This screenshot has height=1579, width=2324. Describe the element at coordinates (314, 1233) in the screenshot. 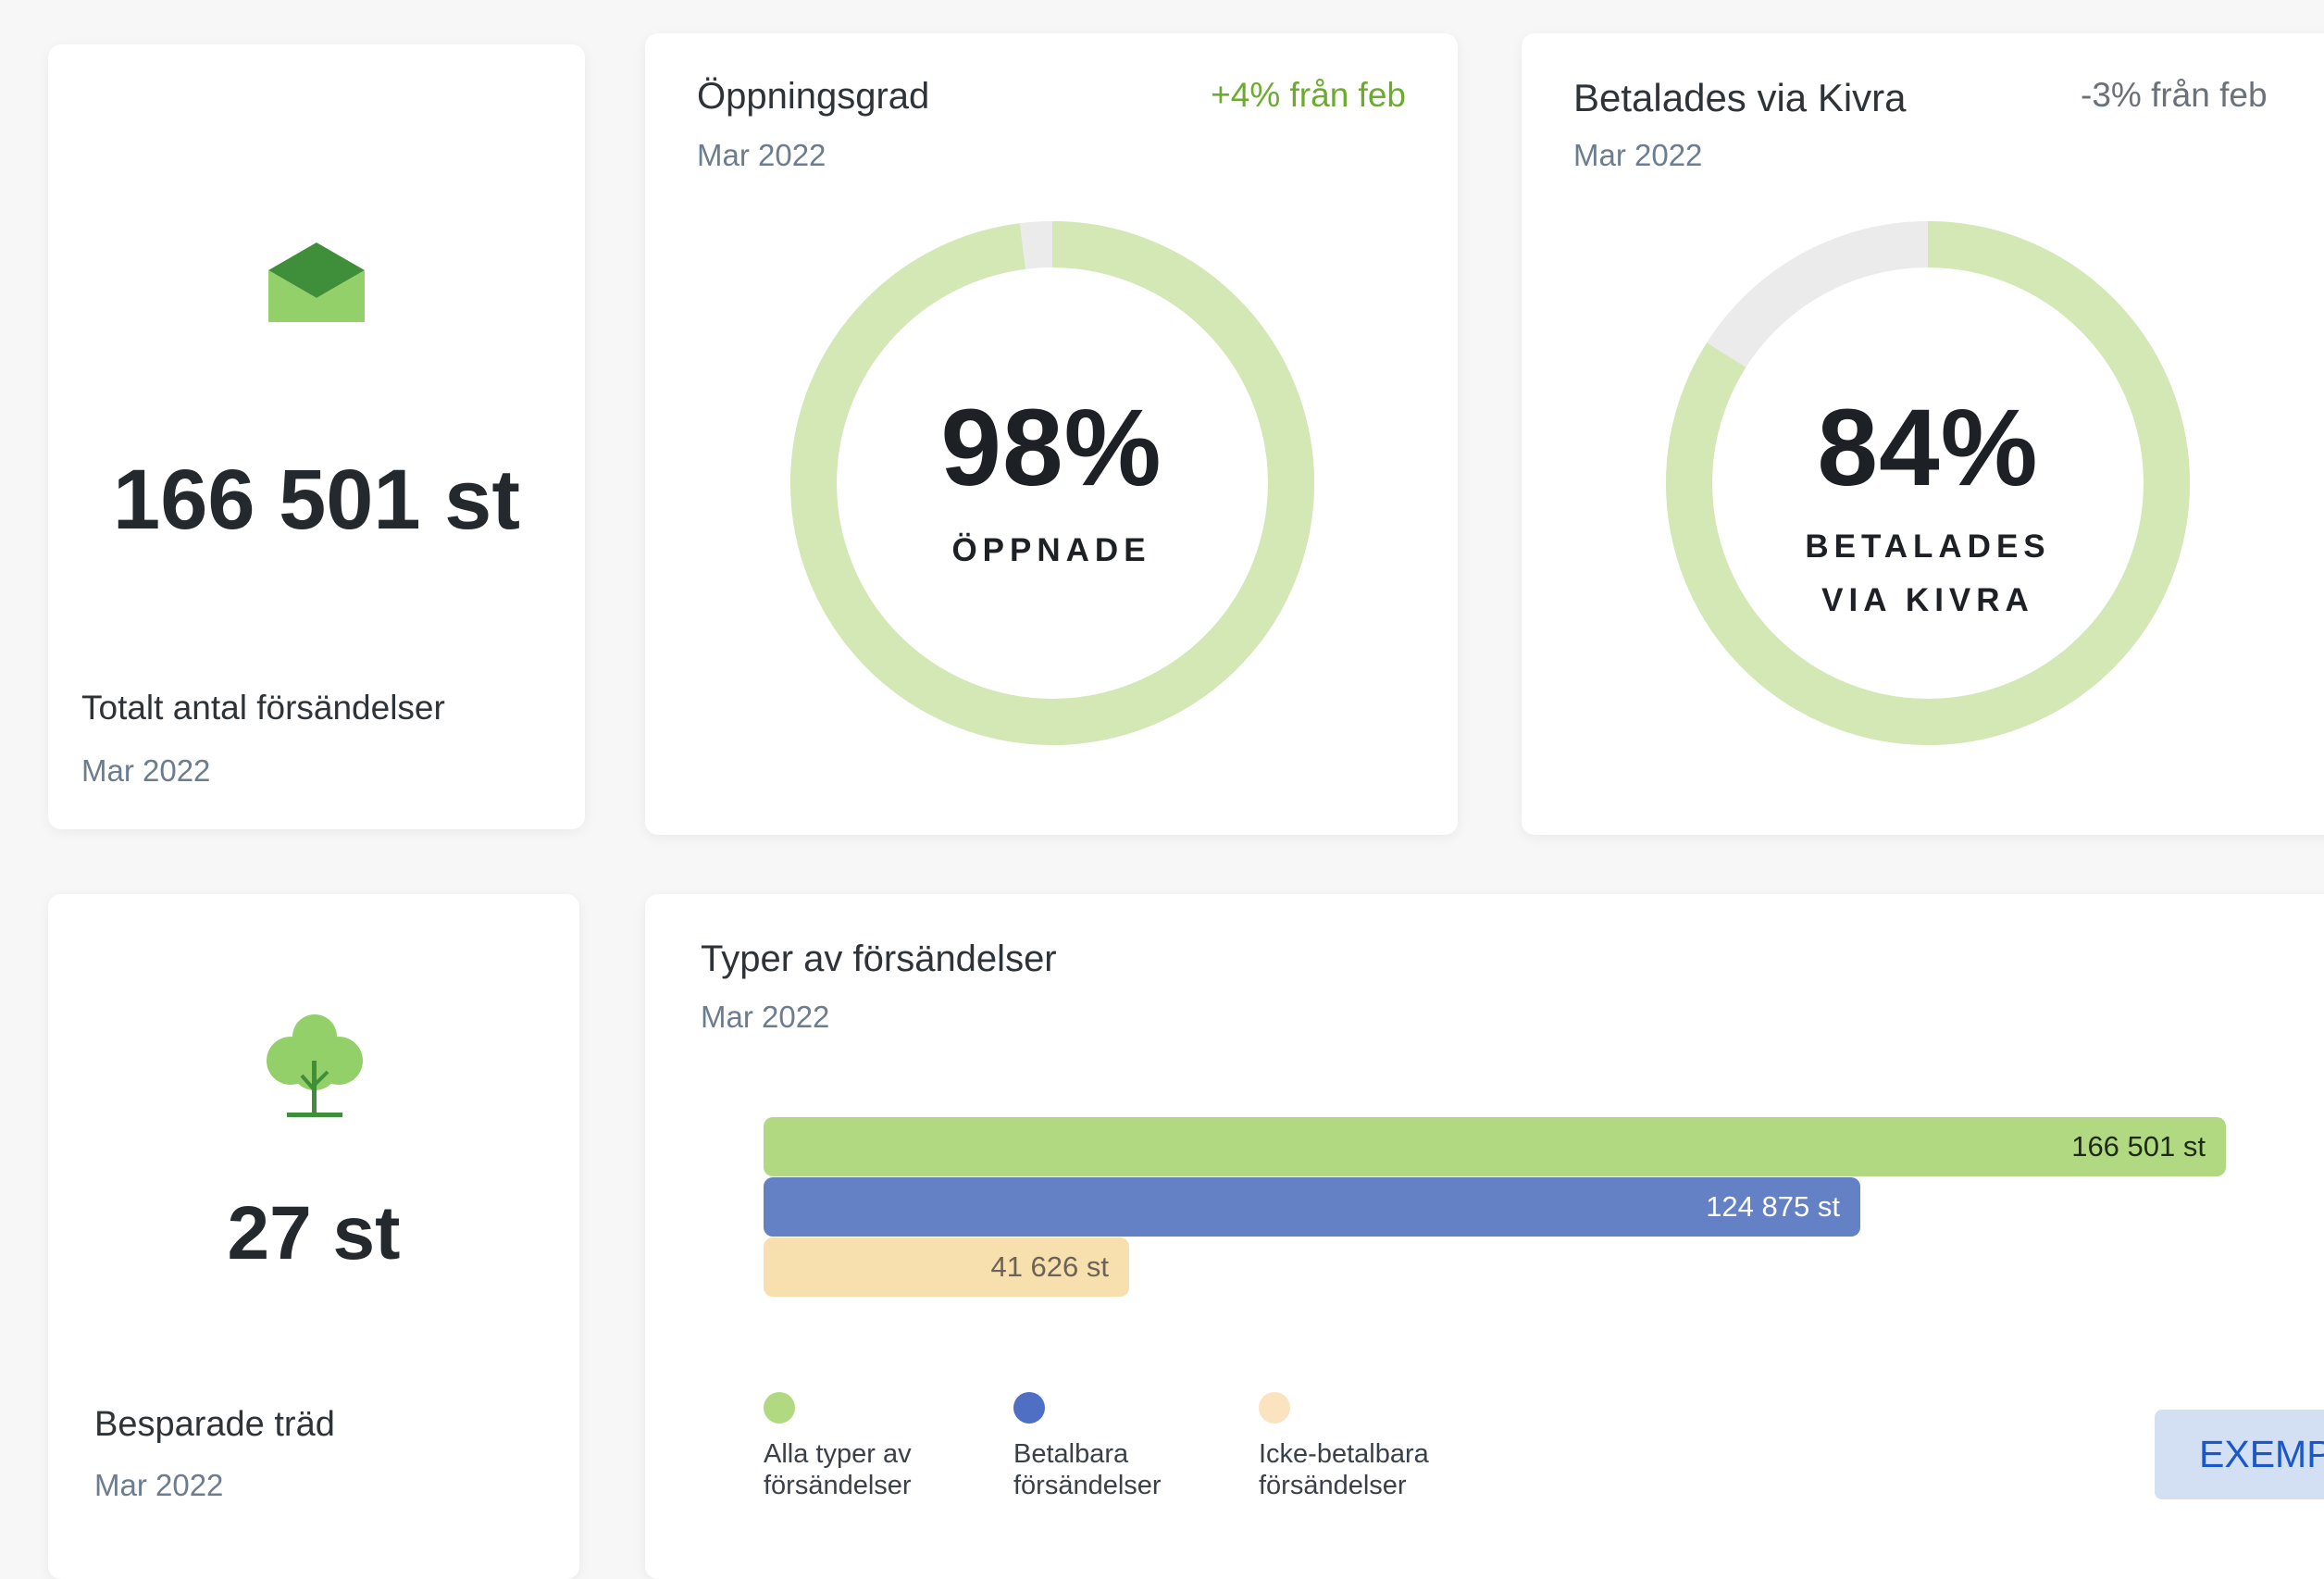

I see `saved-trees-value: 27 st` at that location.